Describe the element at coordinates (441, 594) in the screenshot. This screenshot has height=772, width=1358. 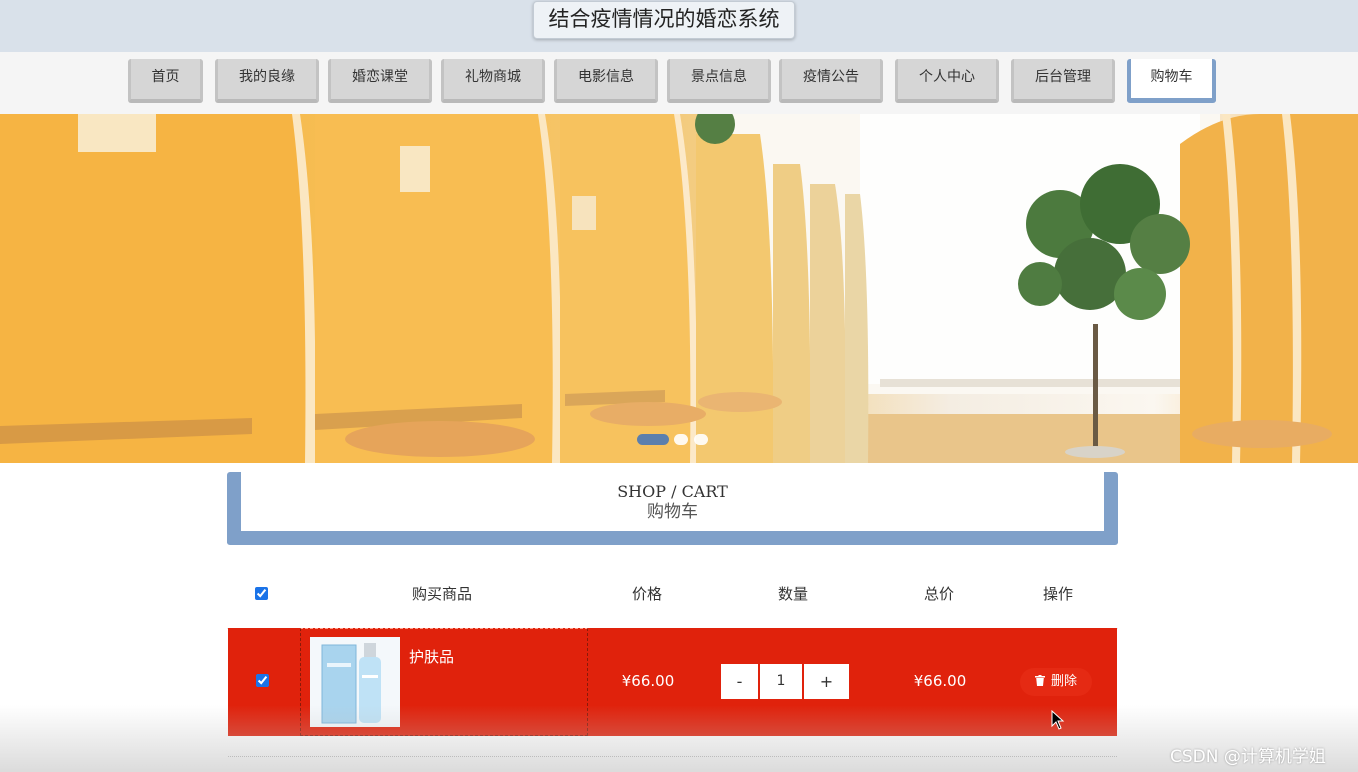
I see `column-header-product: 购买商品` at that location.